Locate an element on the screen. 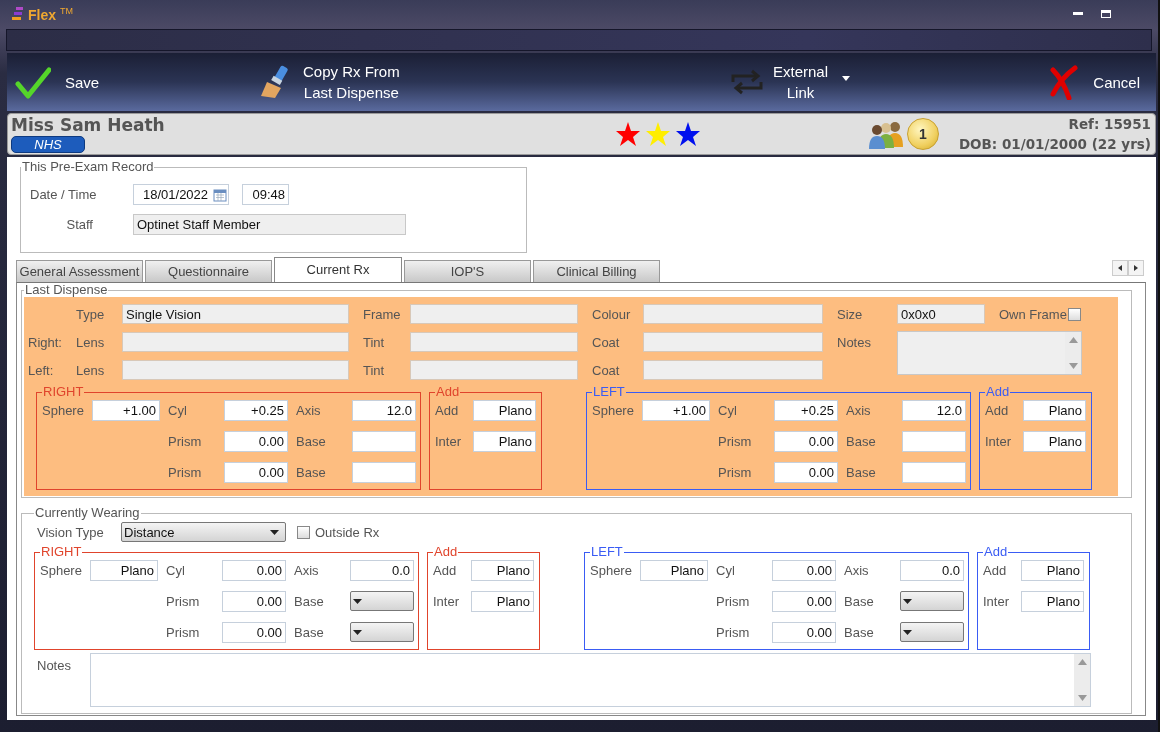 Image resolution: width=1168 pixels, height=732 pixels. time-field: 09:48 is located at coordinates (265, 194).